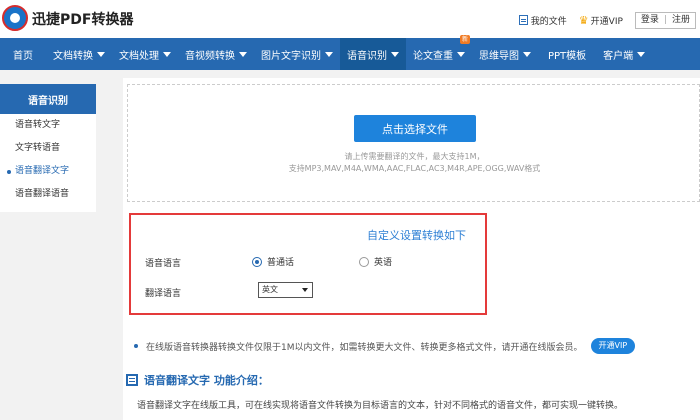  What do you see at coordinates (48, 194) in the screenshot?
I see `sidebar-item-speech-translate-speech: 语音翻译语音` at bounding box center [48, 194].